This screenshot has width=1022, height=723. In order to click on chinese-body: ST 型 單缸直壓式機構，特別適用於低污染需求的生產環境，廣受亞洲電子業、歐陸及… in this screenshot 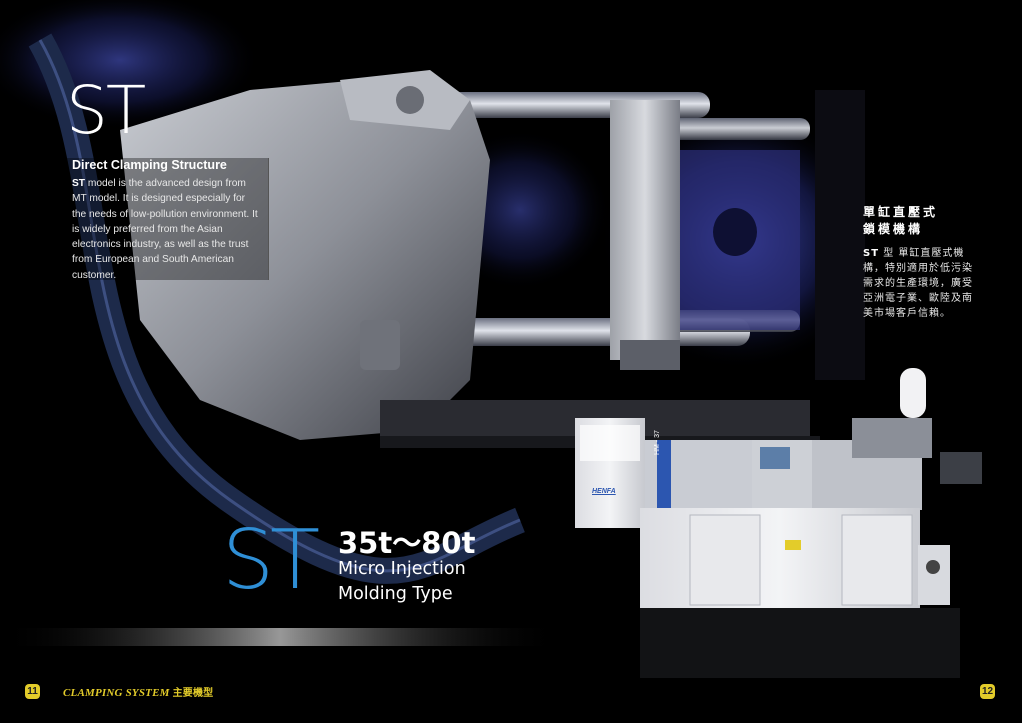, I will do `click(918, 283)`.